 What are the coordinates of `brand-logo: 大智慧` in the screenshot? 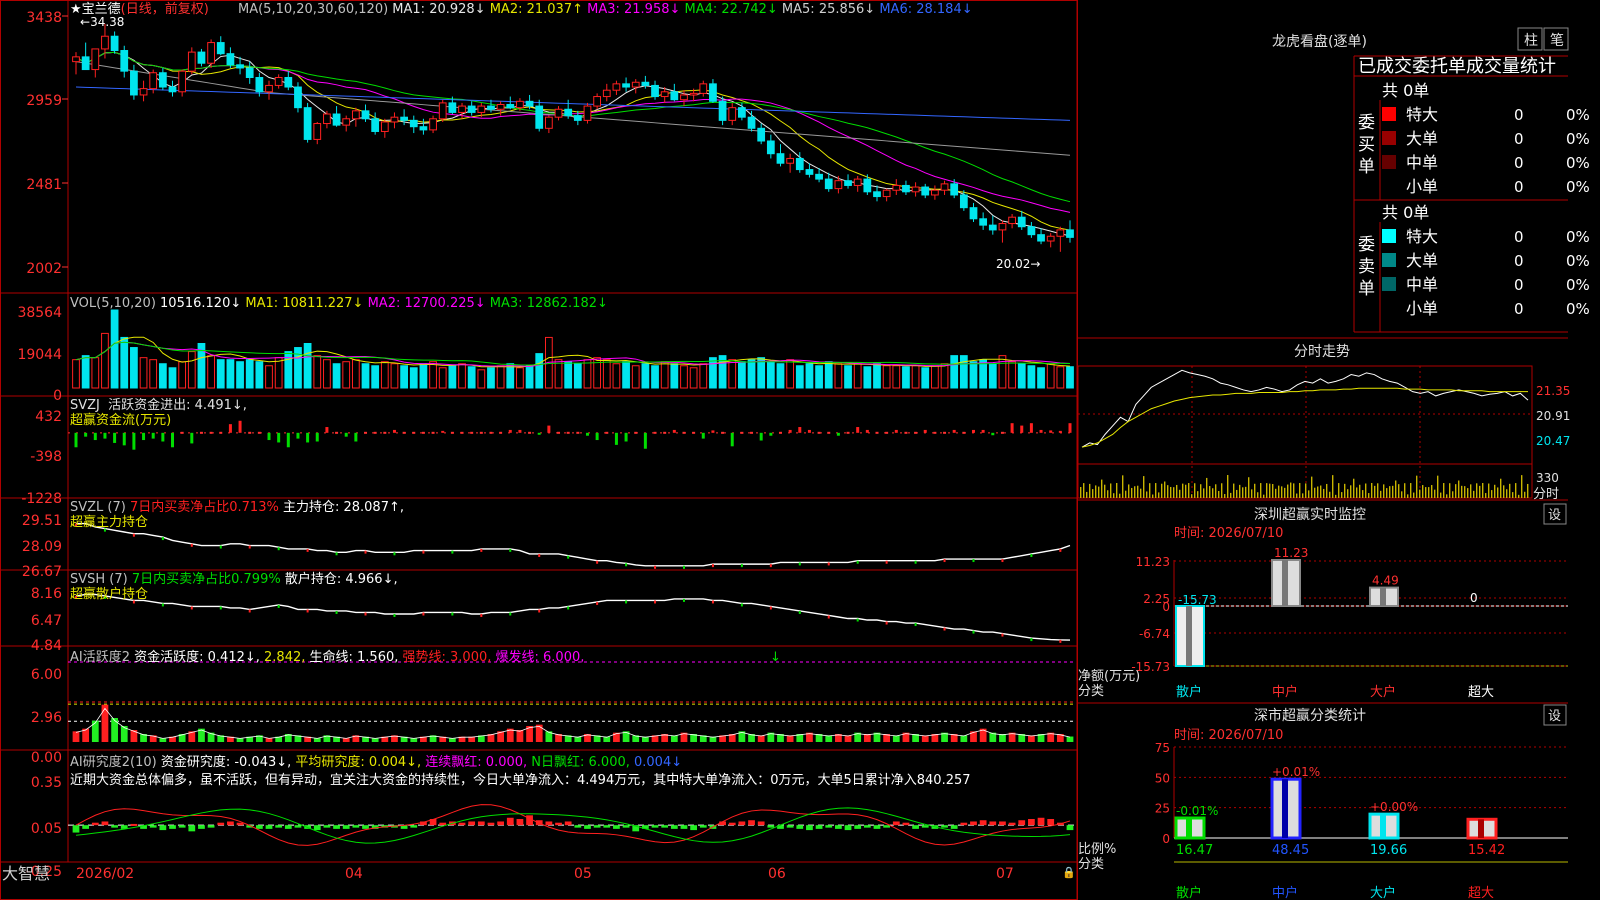 It's located at (26, 873).